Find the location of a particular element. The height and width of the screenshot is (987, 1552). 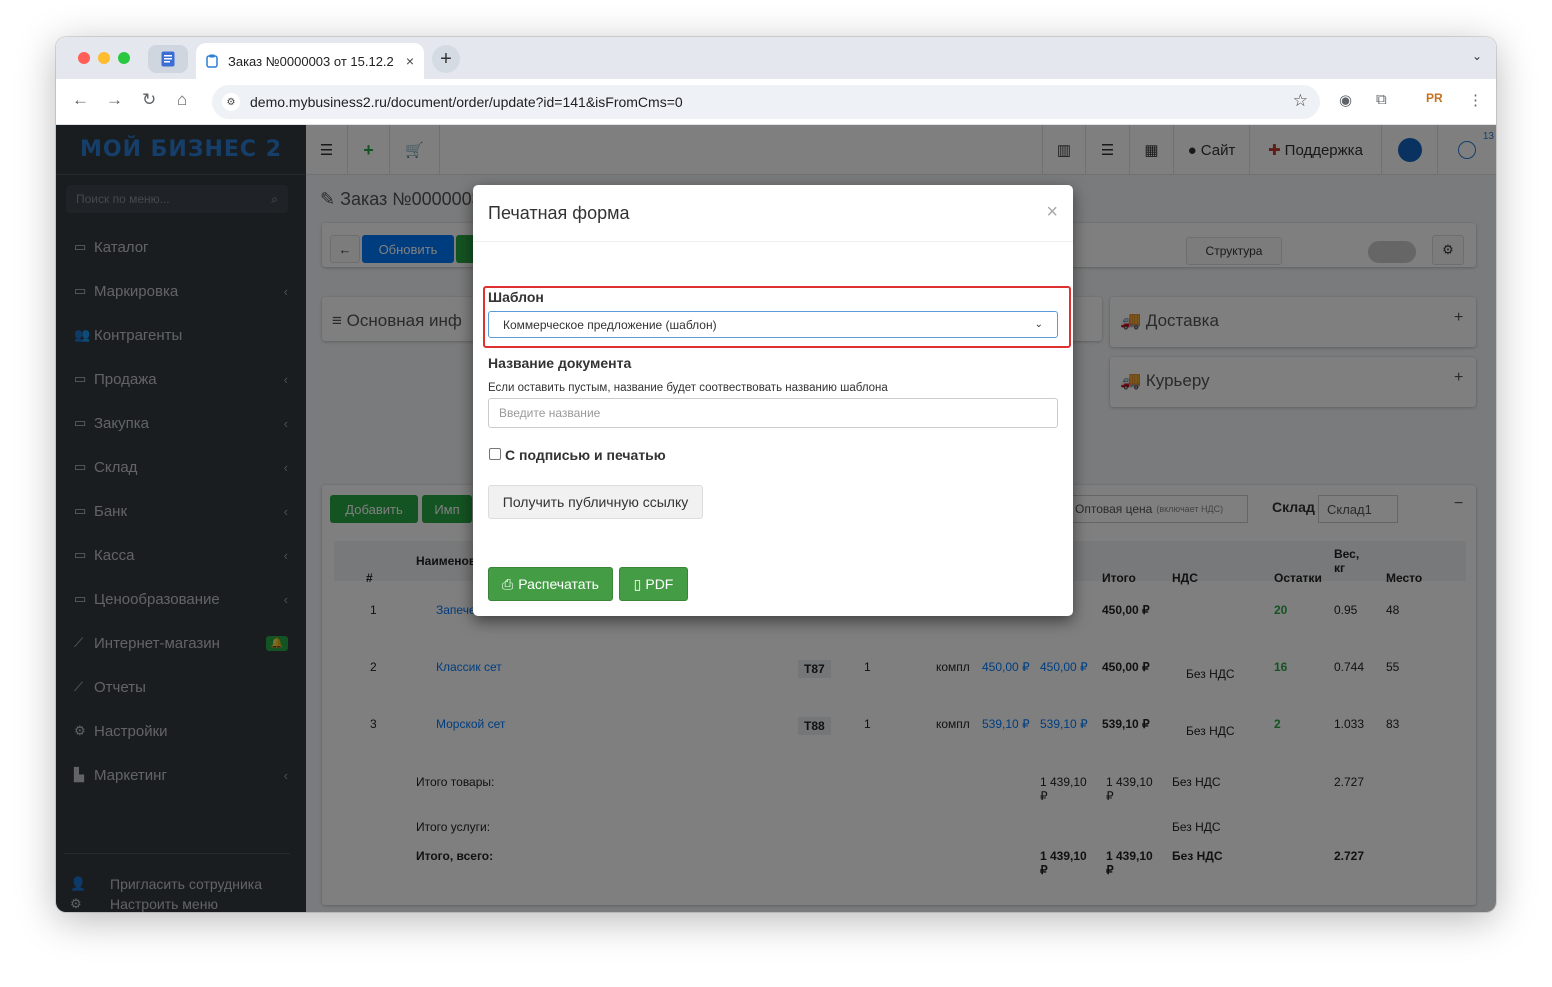

tab-search-button is located at coordinates (168, 59).